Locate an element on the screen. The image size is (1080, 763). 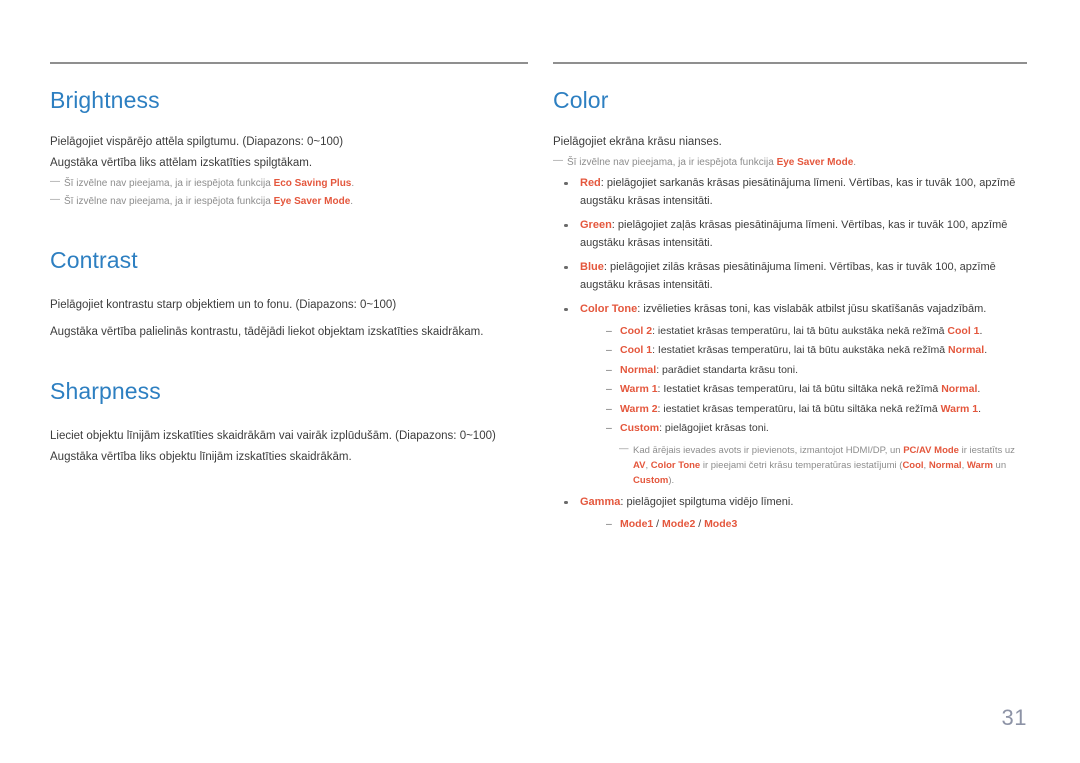
sub-mid-custom: : pielāgojiet krāsas toni. is located at coordinates (714, 428).